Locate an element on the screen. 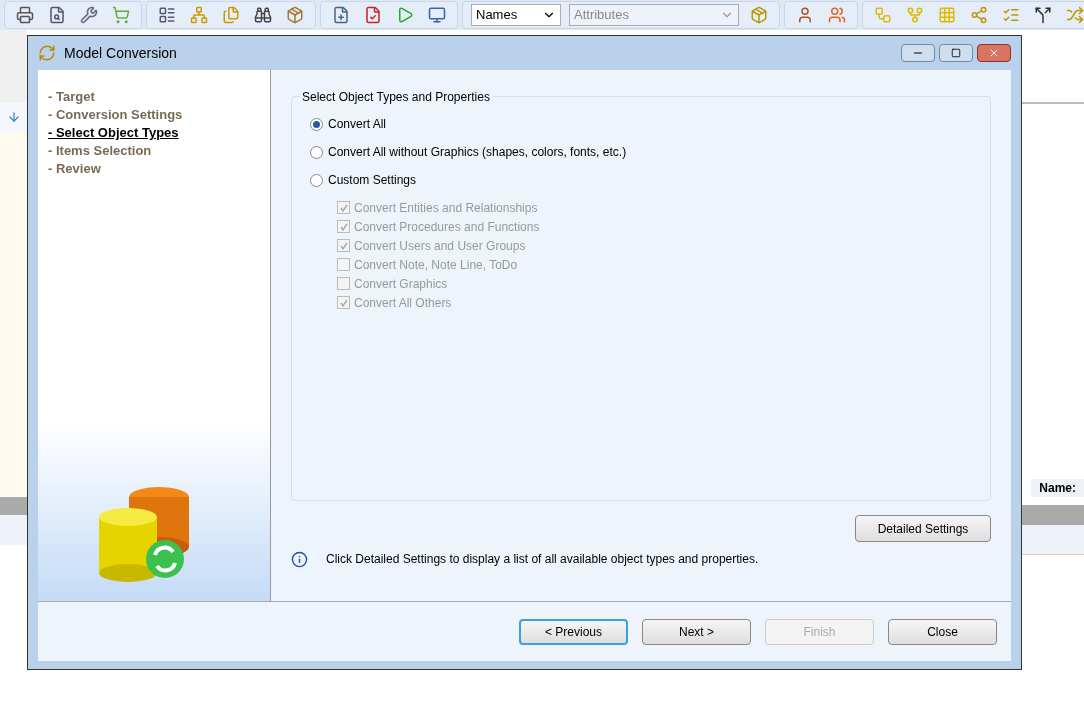 The width and height of the screenshot is (1084, 712). app-icon is located at coordinates (47, 53).